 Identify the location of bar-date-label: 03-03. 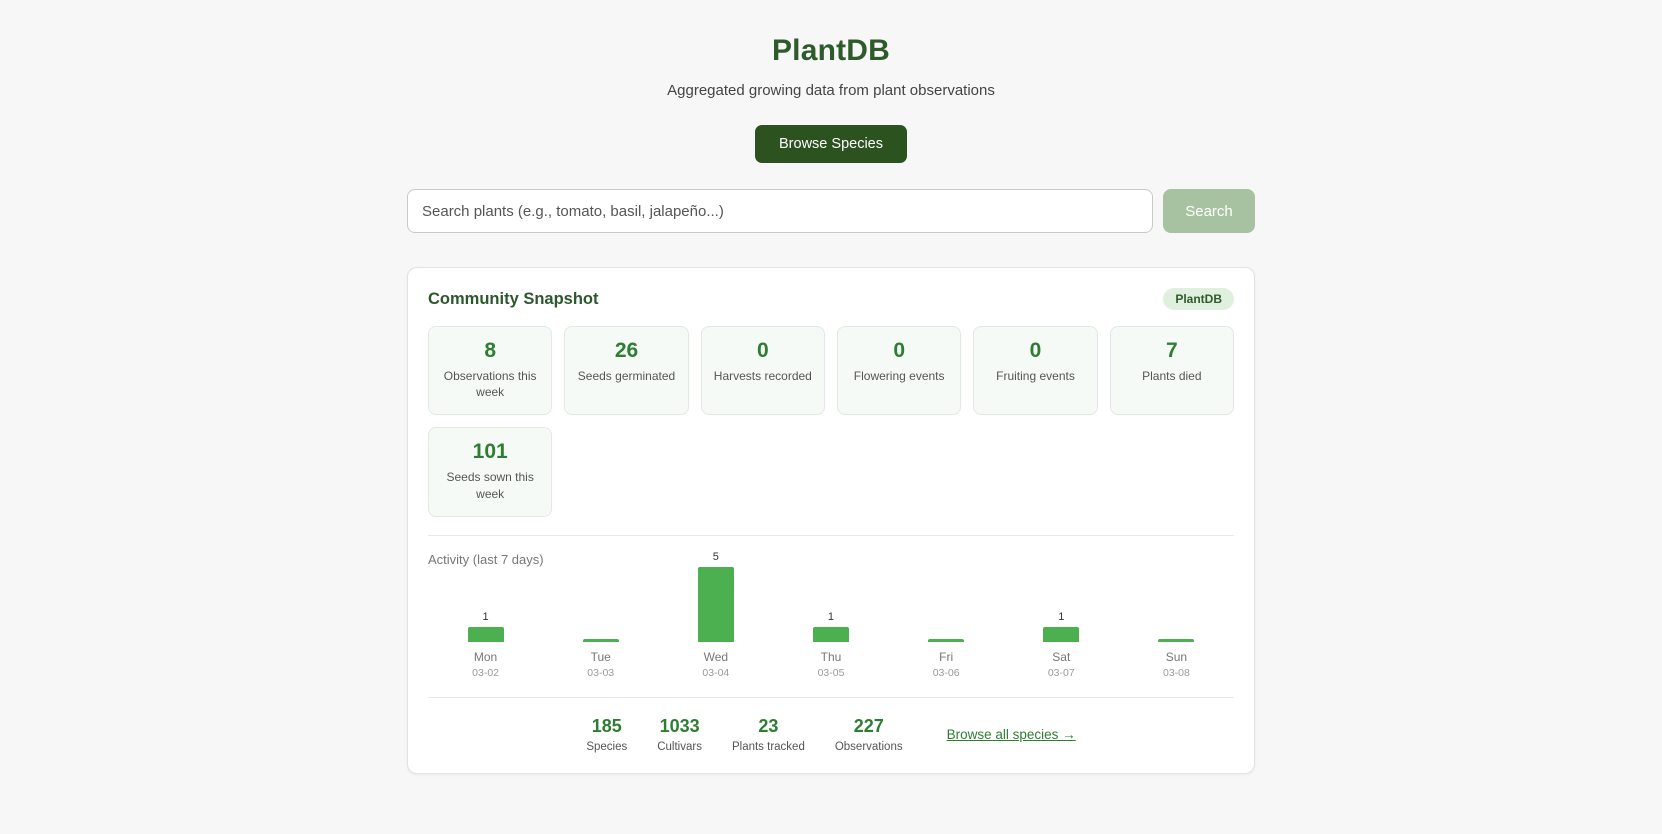
(601, 672).